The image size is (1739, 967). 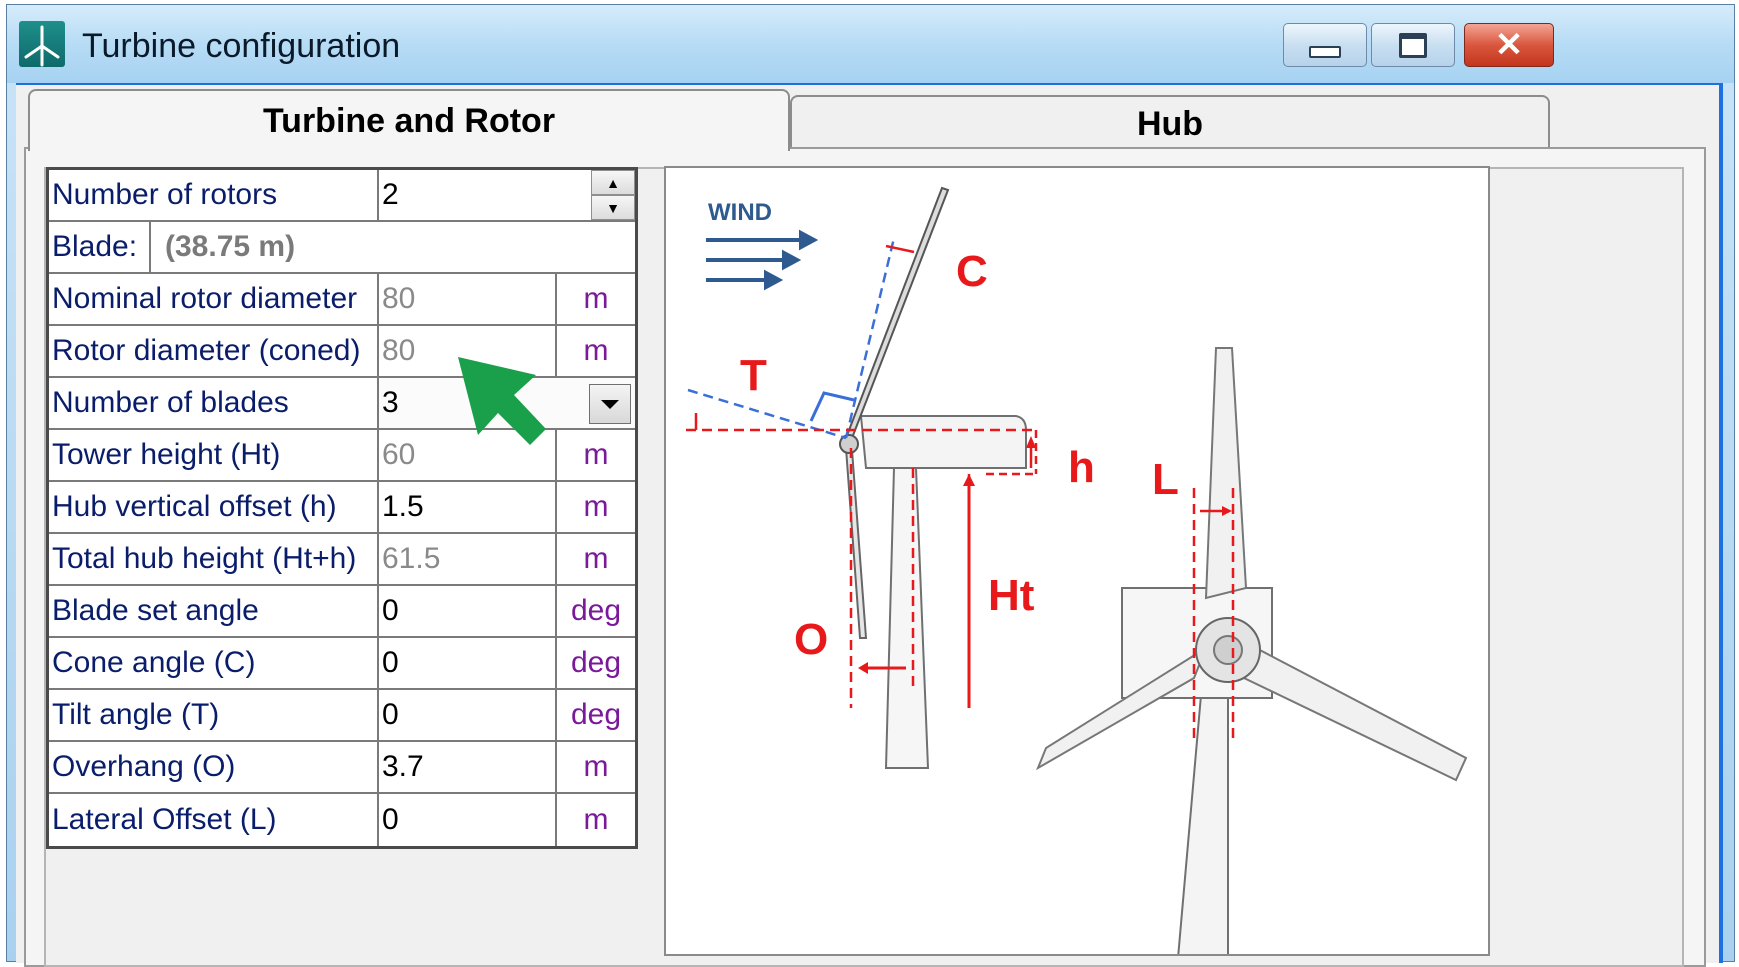 I want to click on row-hub-vertical-offset: Hub vertical offset (h) 1.5 m, so click(x=342, y=508).